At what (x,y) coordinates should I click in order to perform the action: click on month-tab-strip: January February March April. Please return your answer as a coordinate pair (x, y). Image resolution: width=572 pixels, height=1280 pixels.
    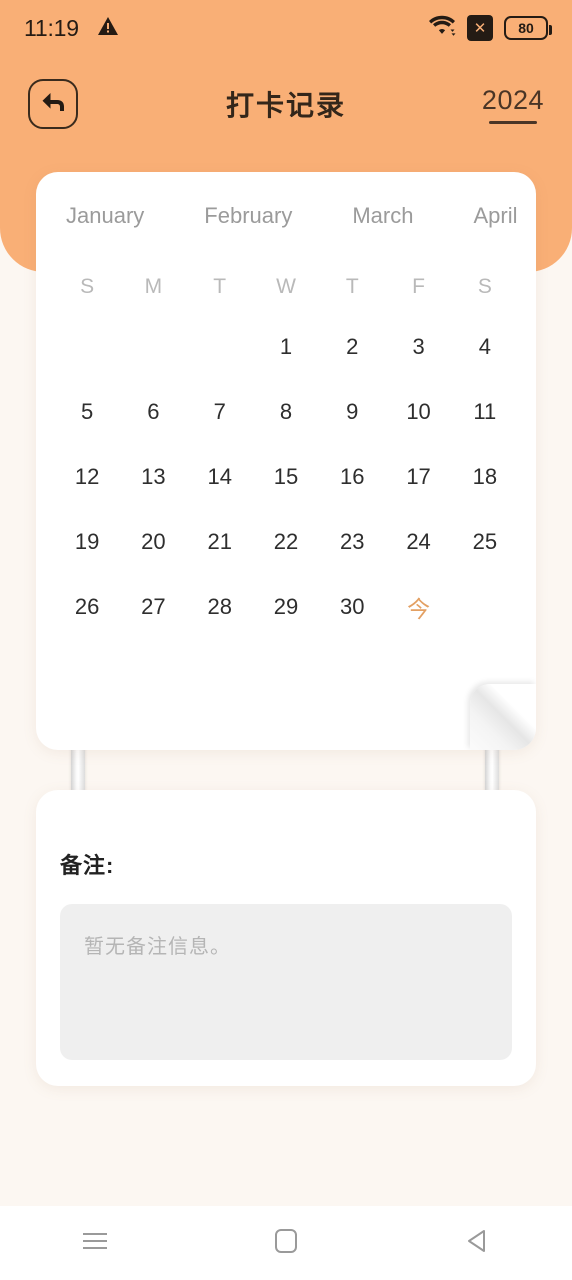
    Looking at the image, I should click on (286, 216).